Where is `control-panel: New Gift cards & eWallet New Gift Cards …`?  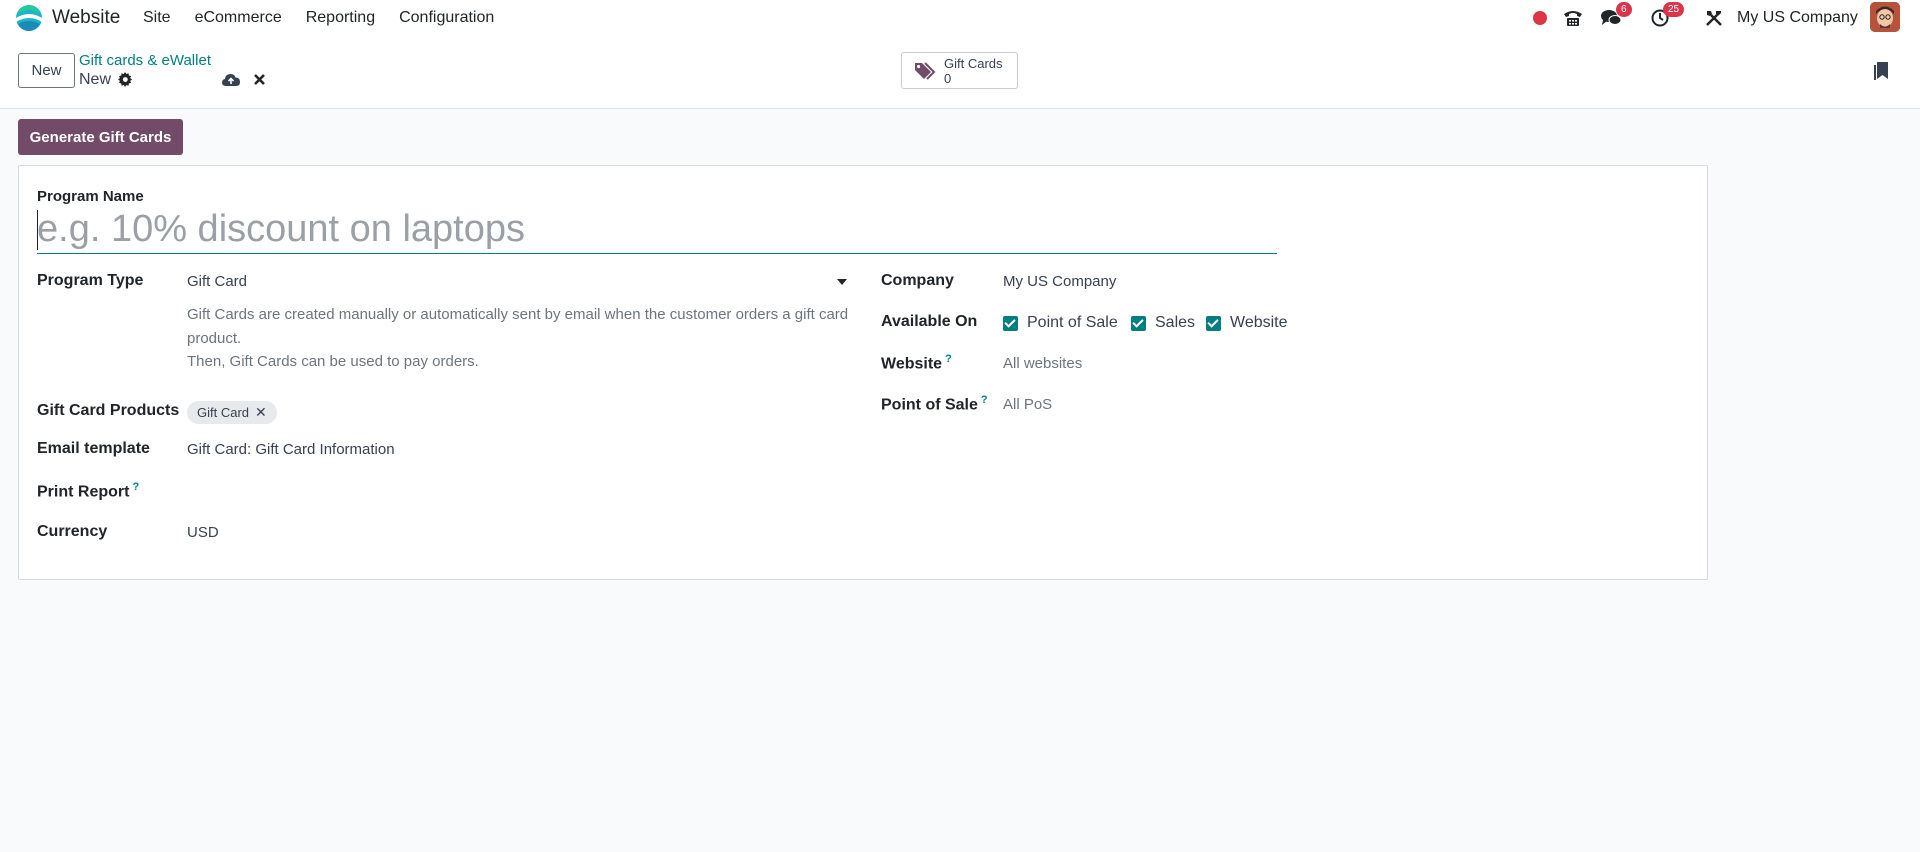 control-panel: New Gift cards & eWallet New Gift Cards … is located at coordinates (960, 72).